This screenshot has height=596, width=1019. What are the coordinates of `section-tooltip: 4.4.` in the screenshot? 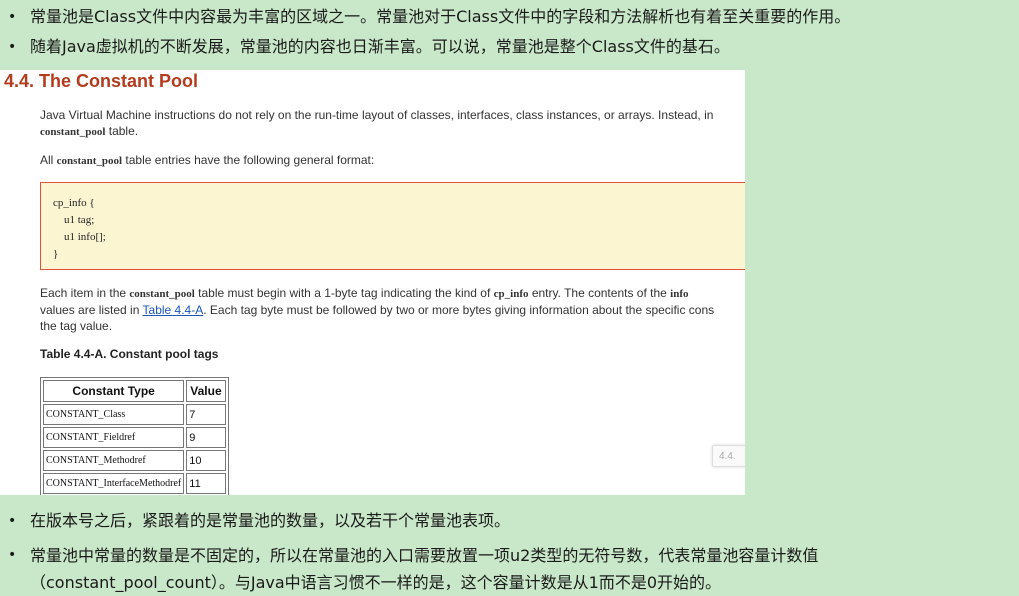 It's located at (728, 456).